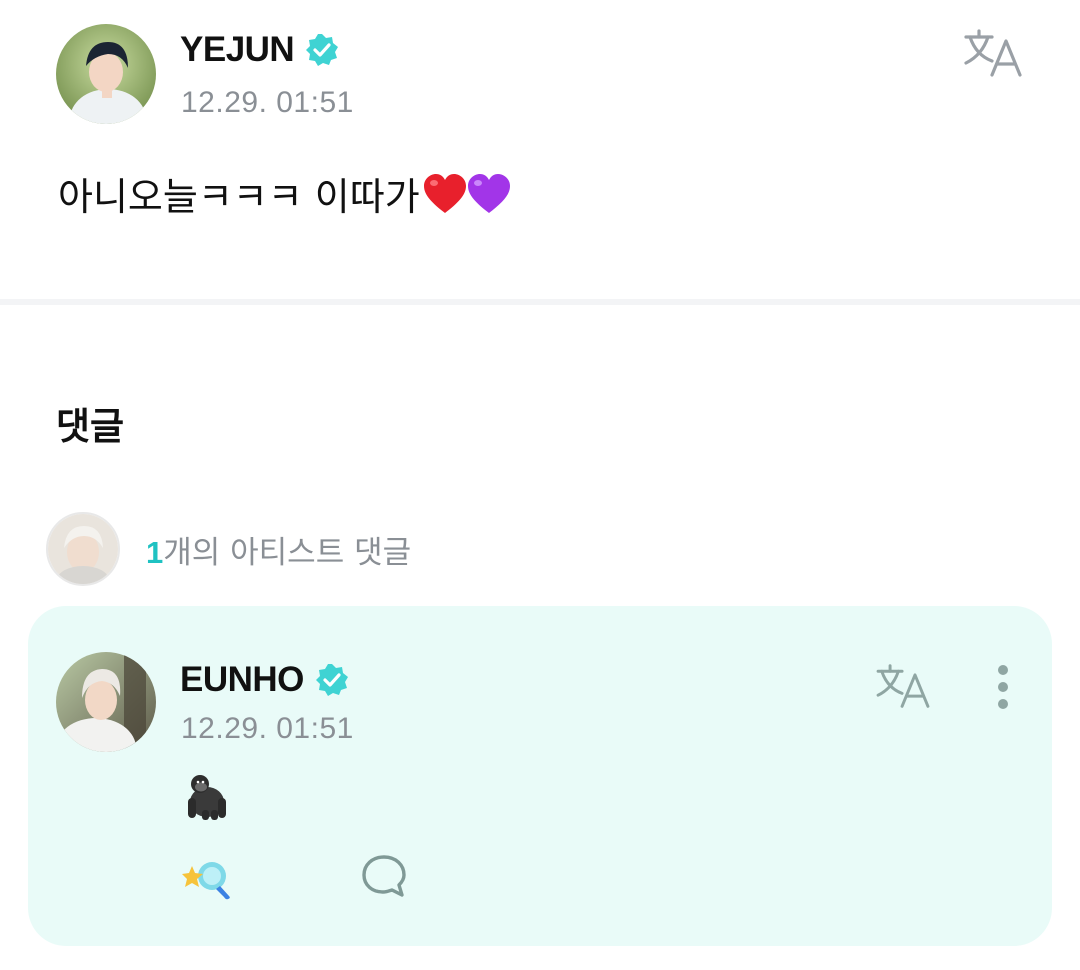 This screenshot has width=1080, height=970. I want to click on post-body: 아니오늘ㅋㅋㅋ 이따가, so click(285, 193).